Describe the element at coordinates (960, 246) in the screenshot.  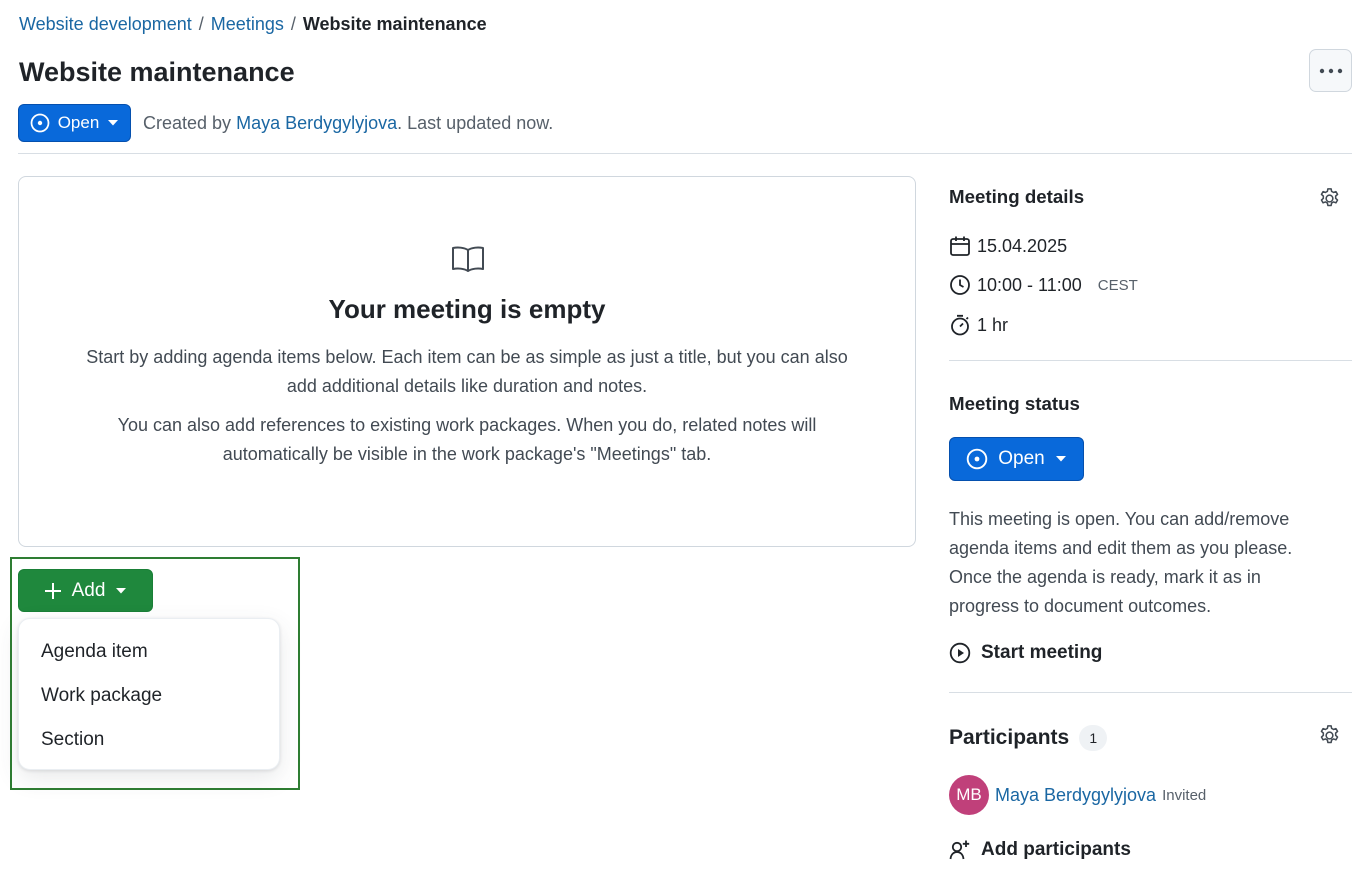
I see `calendar-icon` at that location.